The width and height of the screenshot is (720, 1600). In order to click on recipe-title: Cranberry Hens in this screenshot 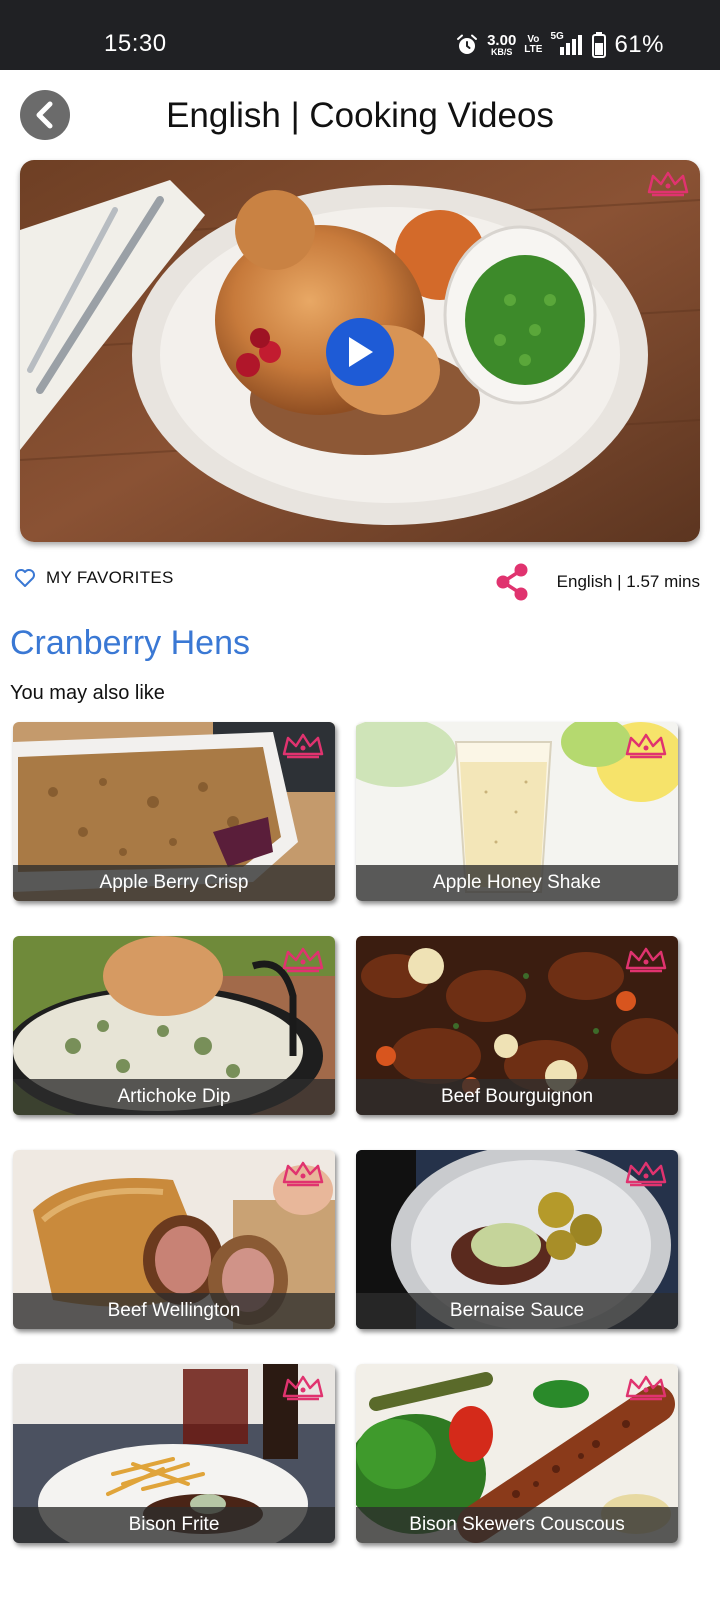, I will do `click(130, 643)`.